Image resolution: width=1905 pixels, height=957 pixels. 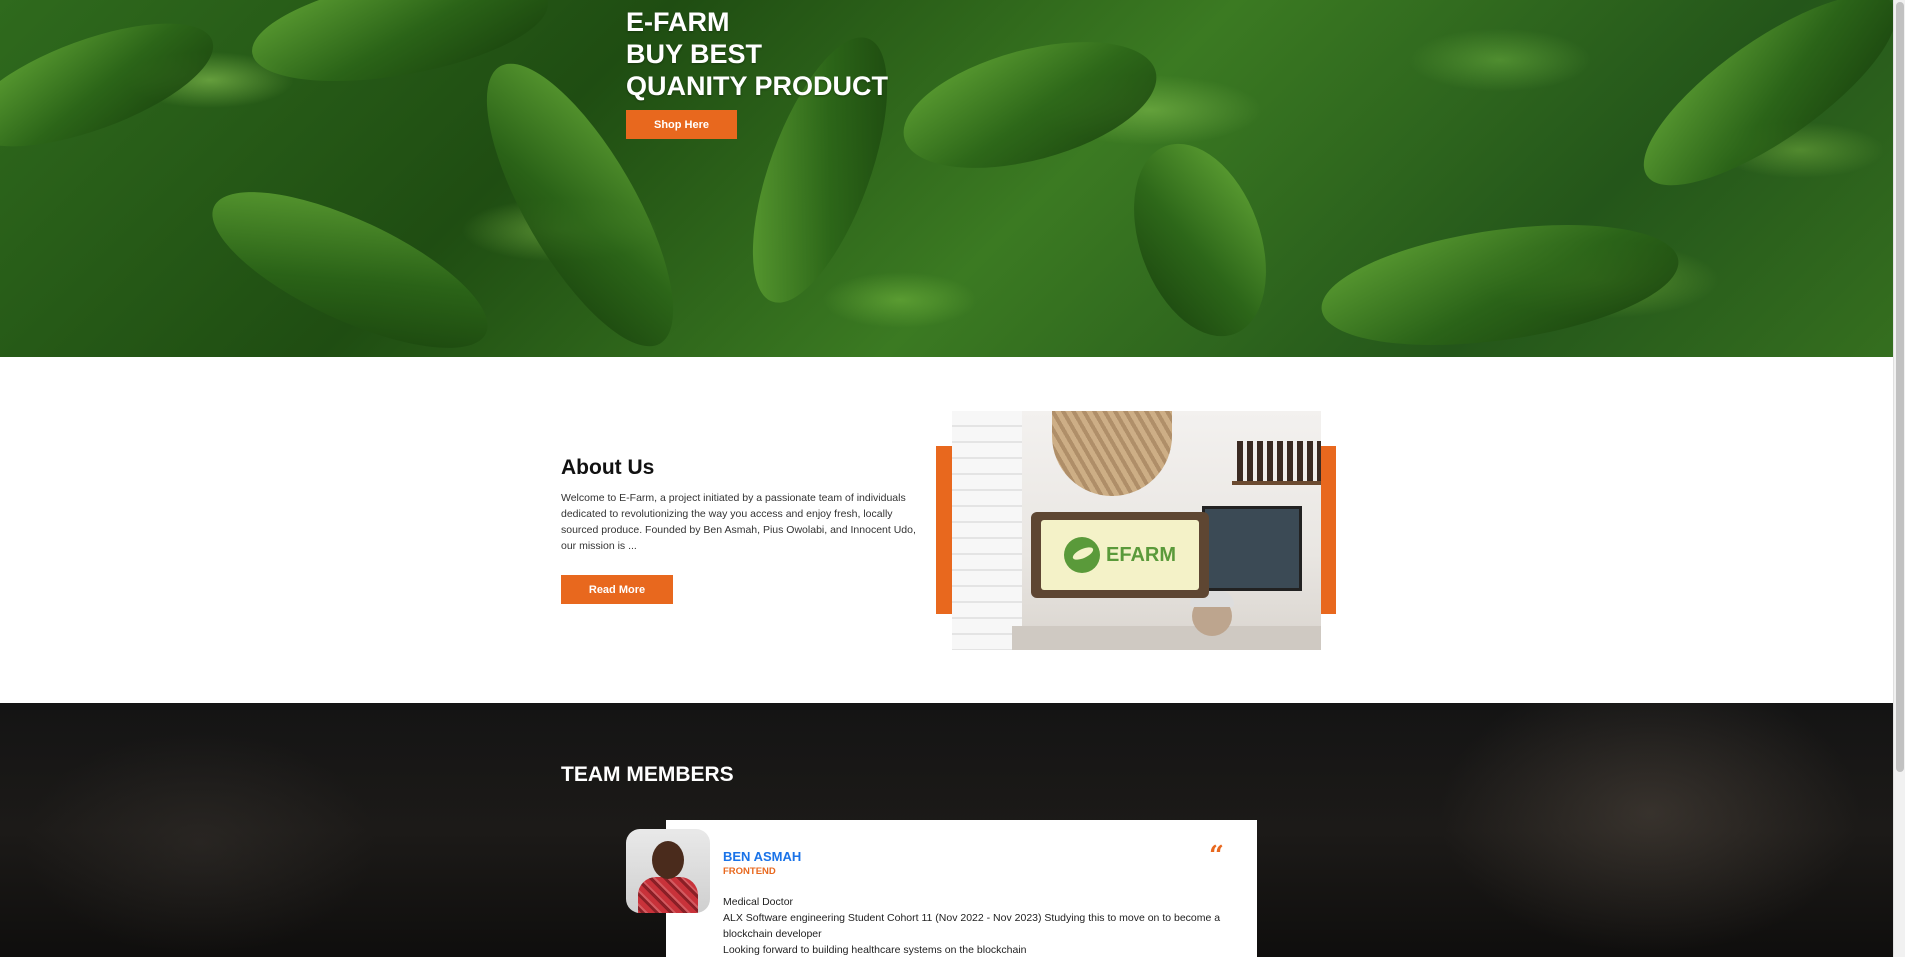 What do you see at coordinates (1328, 530) in the screenshot?
I see `accent-bar-right` at bounding box center [1328, 530].